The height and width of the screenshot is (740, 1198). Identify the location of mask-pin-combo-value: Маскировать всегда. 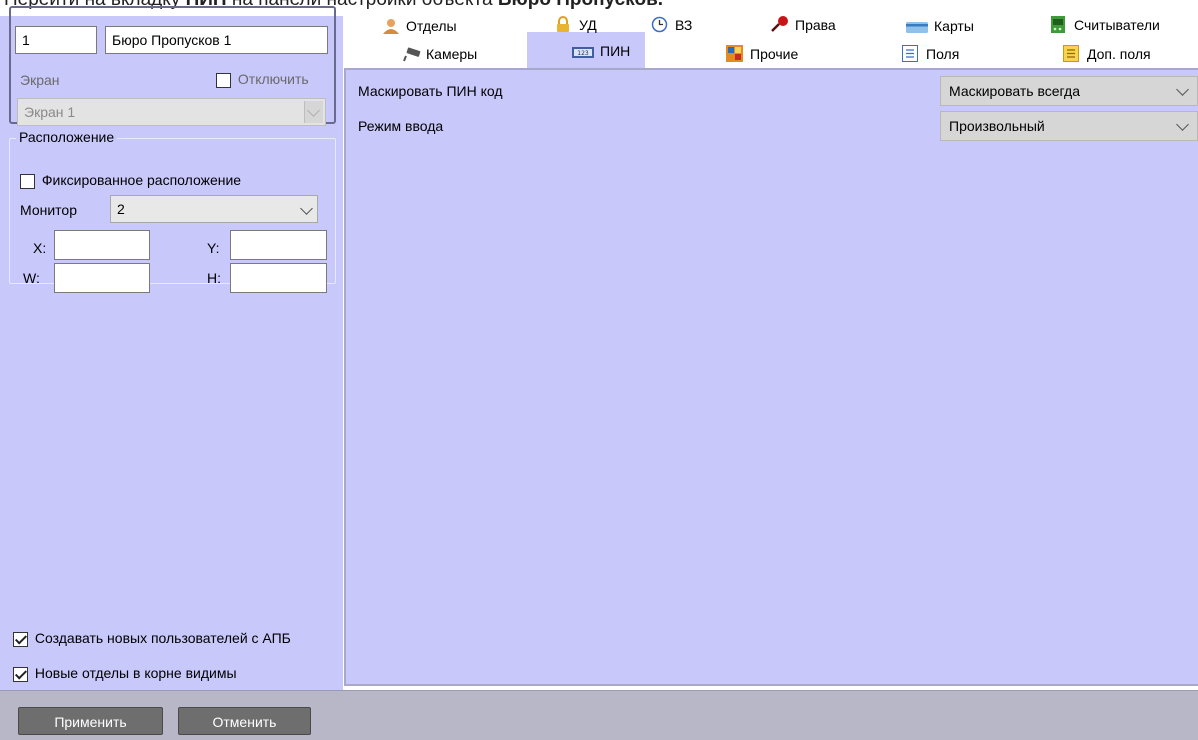
(1014, 91).